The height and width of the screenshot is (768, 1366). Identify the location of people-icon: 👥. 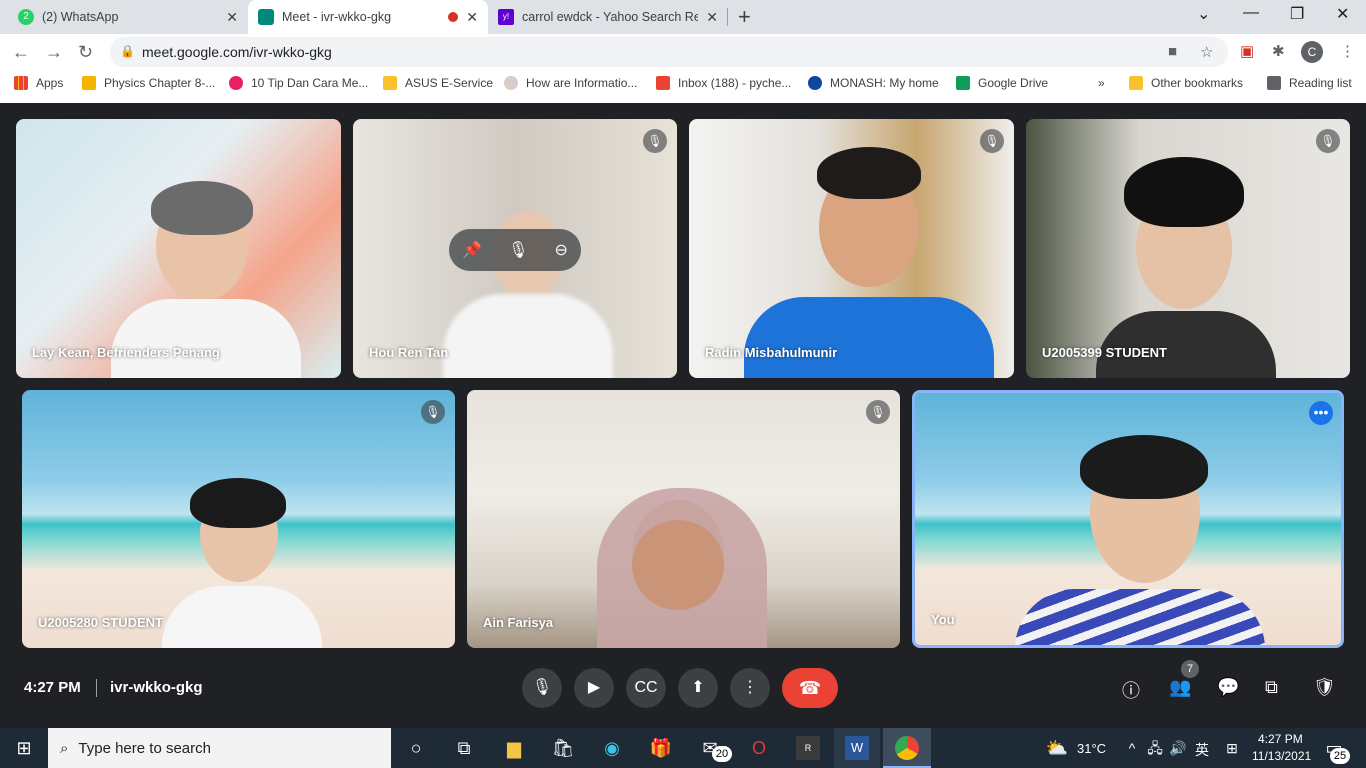
(1180, 687).